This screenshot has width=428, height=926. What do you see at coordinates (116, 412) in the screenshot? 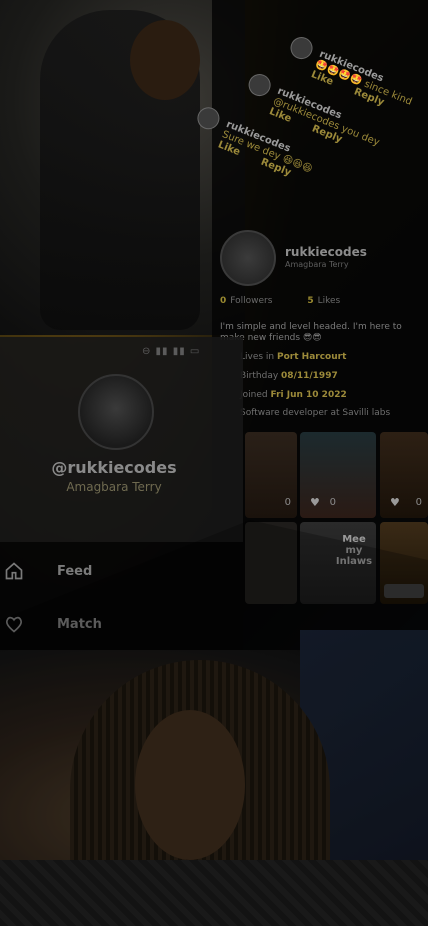
I see `card-avatar` at bounding box center [116, 412].